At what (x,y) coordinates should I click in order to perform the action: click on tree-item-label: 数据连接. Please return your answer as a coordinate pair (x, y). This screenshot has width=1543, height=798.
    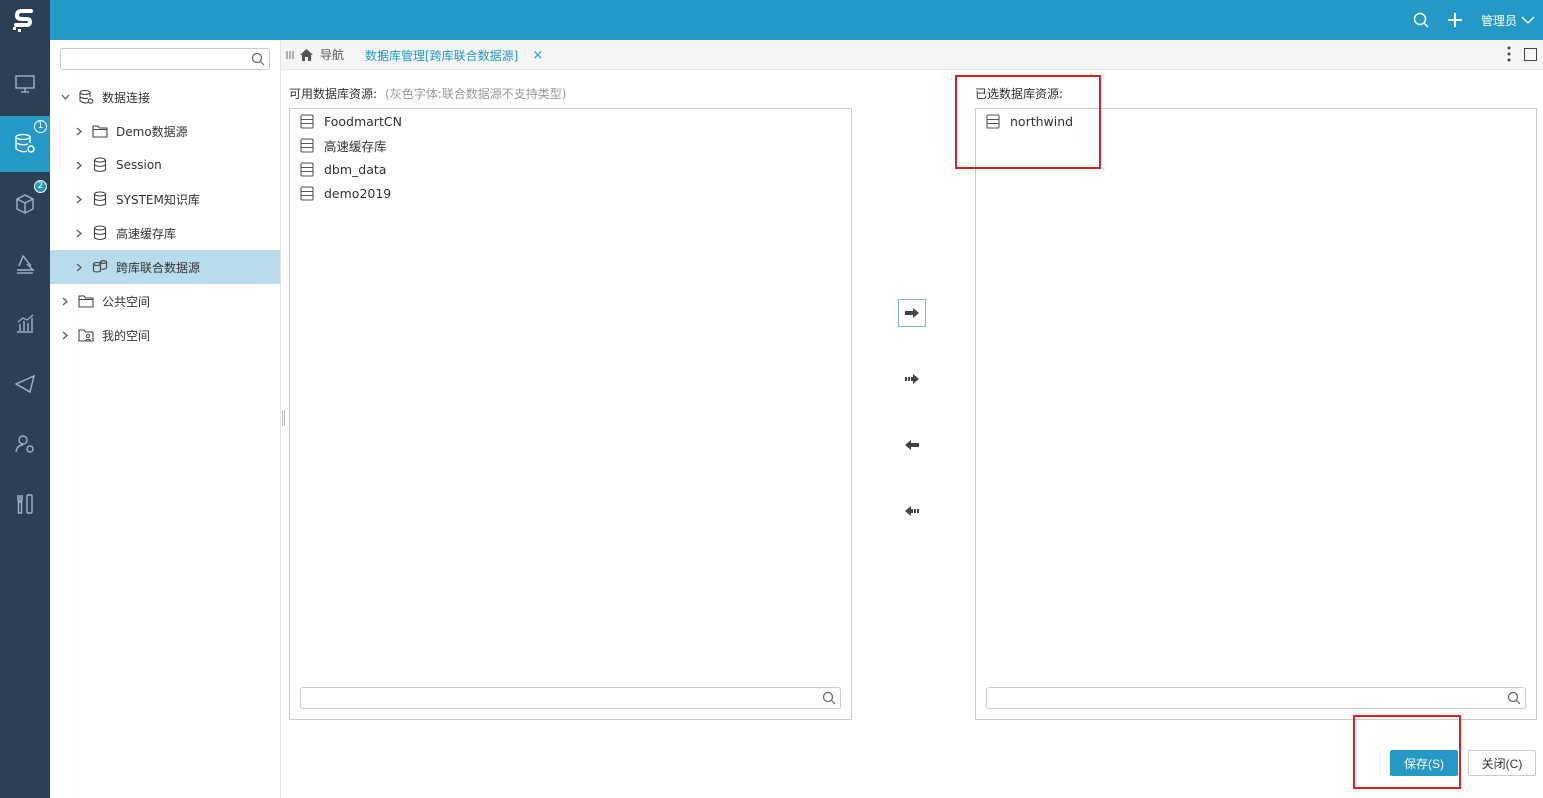
    Looking at the image, I should click on (126, 97).